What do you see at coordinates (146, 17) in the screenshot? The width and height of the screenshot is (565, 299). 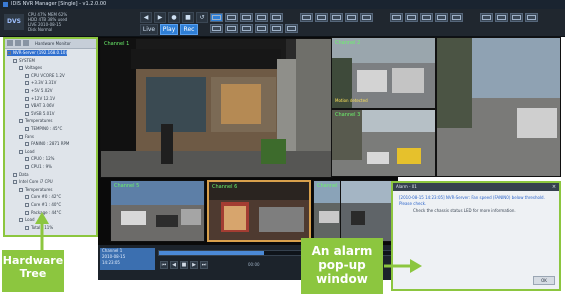 I see `toolbar-prev-button: ◀` at bounding box center [146, 17].